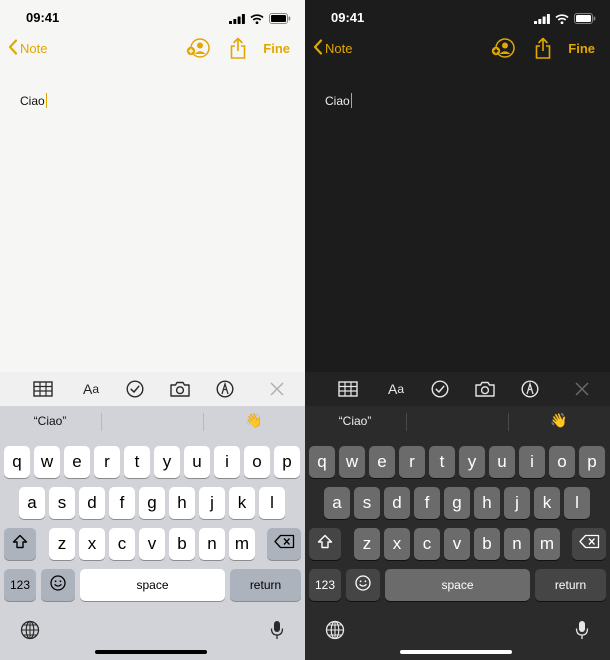 The width and height of the screenshot is (610, 660). Describe the element at coordinates (237, 20) in the screenshot. I see `cellular-signal-icon` at that location.